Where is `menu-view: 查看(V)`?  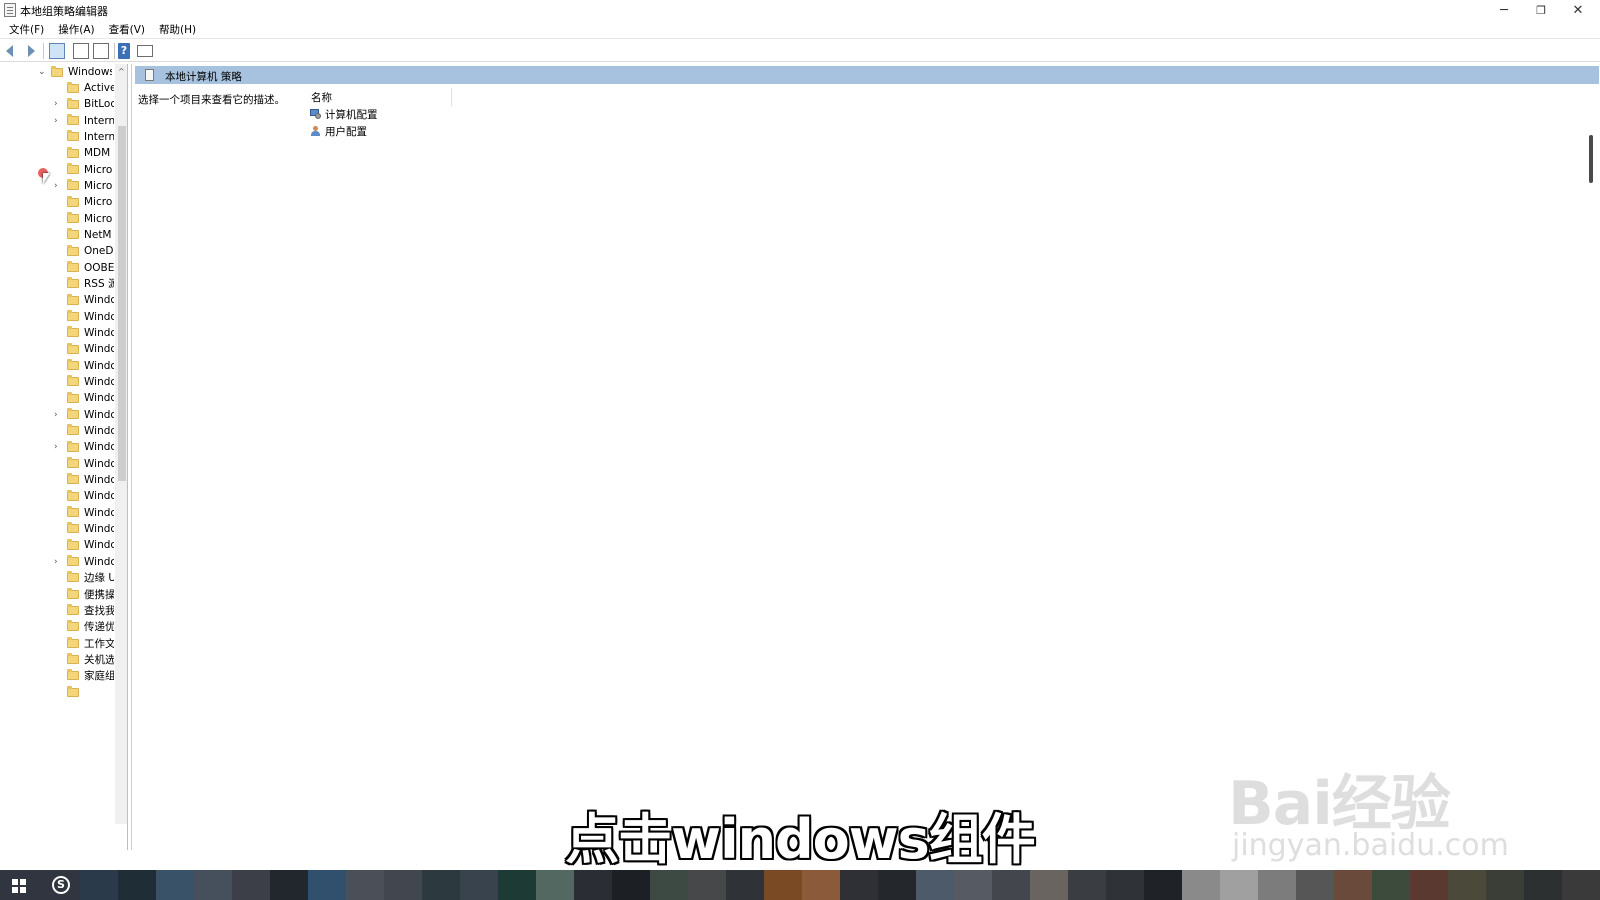 menu-view: 查看(V) is located at coordinates (127, 29).